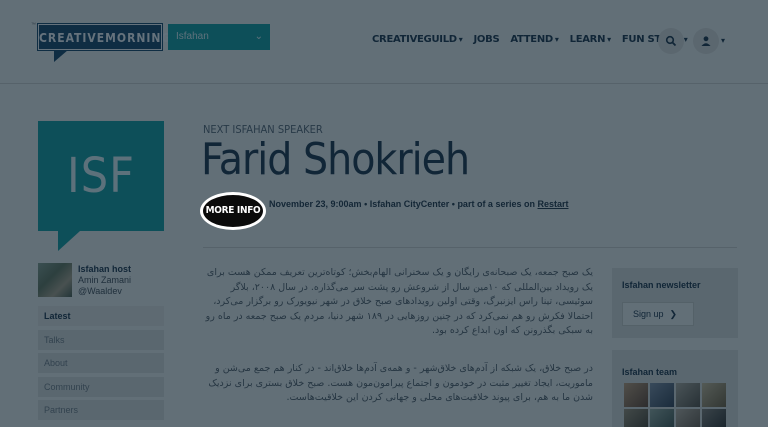 Image resolution: width=768 pixels, height=427 pixels. What do you see at coordinates (104, 280) in the screenshot?
I see `host-name: Amin Zamani` at bounding box center [104, 280].